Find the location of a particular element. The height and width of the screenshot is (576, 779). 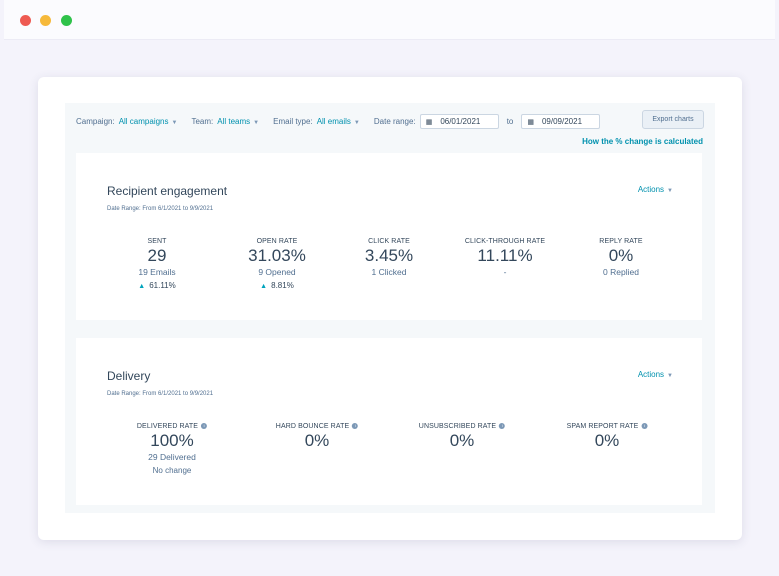

stat-sub: 9 Opened is located at coordinates (277, 272).